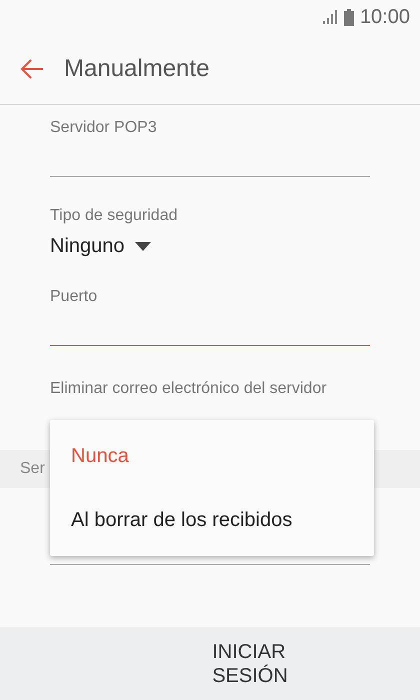  I want to click on field-label: Eliminar correo electrónico del servidor, so click(189, 389).